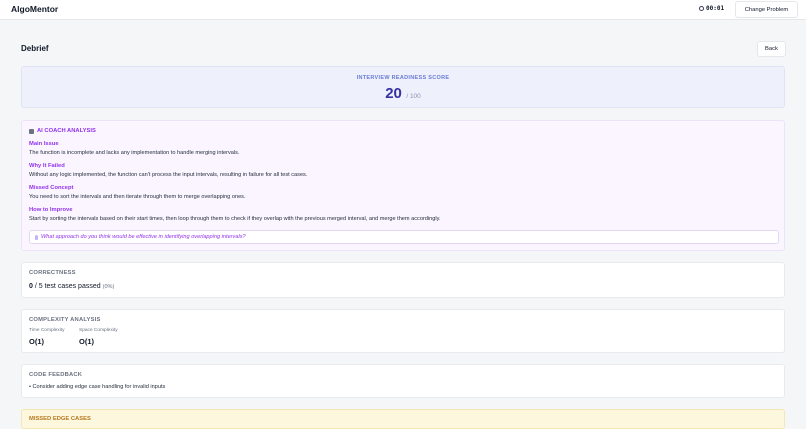 The height and width of the screenshot is (429, 806). I want to click on missed-edge-cases-card: MISSED EDGE CASES, so click(403, 419).